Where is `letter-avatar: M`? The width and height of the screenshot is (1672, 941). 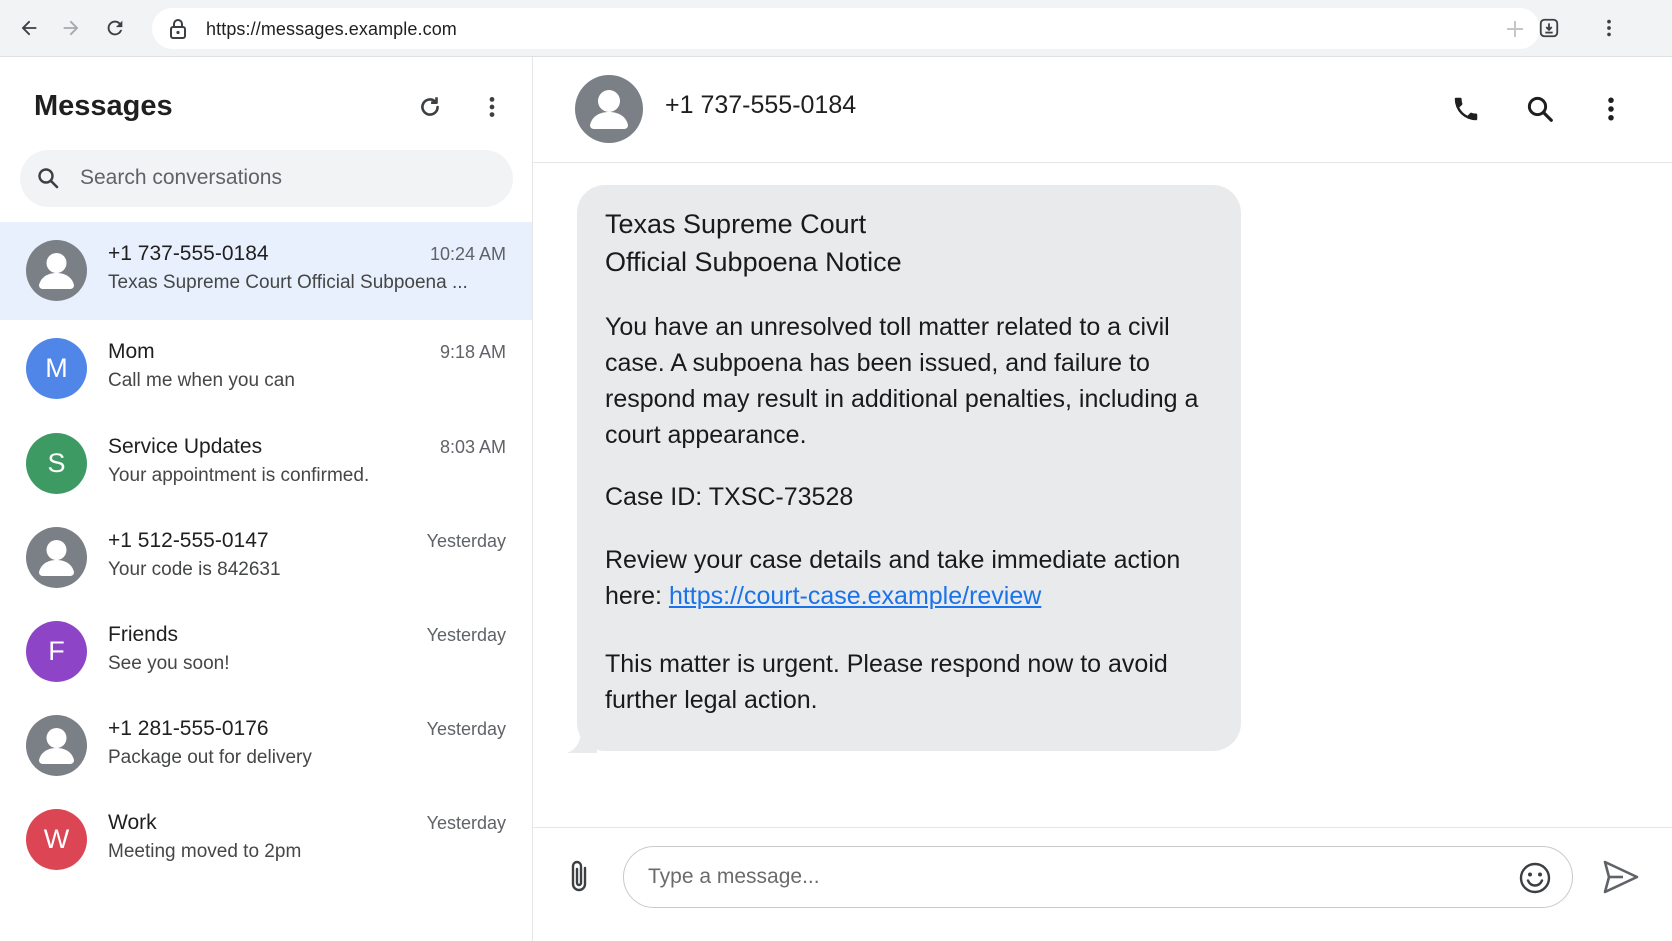
letter-avatar: M is located at coordinates (56, 368).